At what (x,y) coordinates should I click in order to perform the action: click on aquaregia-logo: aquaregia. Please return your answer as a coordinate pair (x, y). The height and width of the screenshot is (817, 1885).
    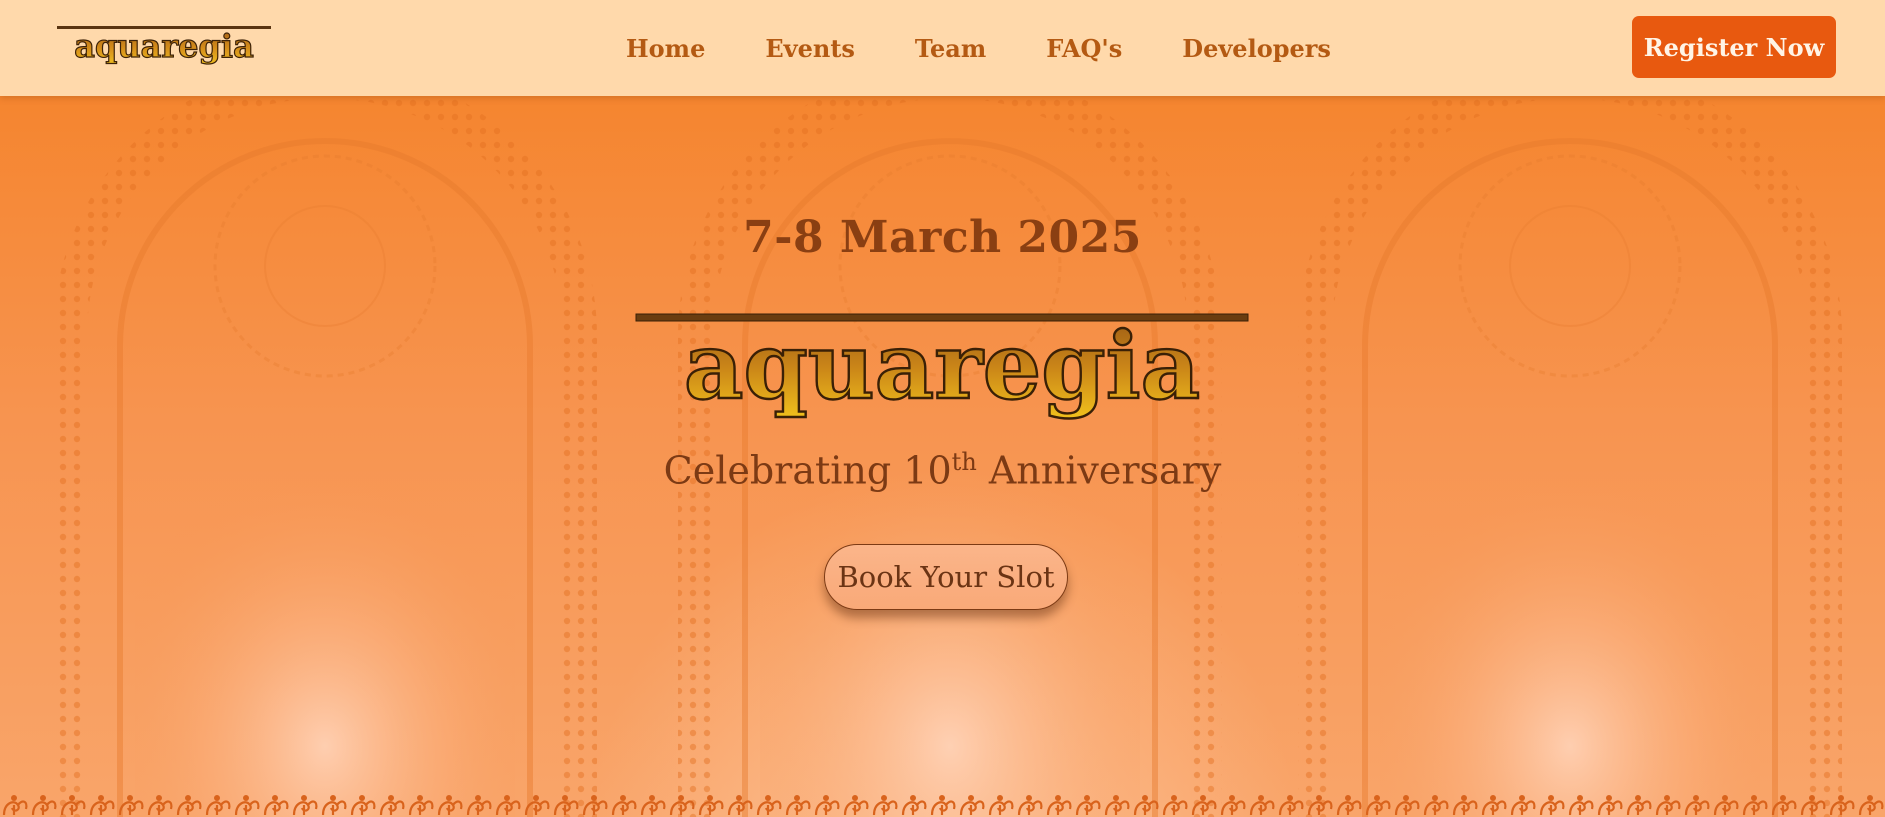
    Looking at the image, I should click on (942, 366).